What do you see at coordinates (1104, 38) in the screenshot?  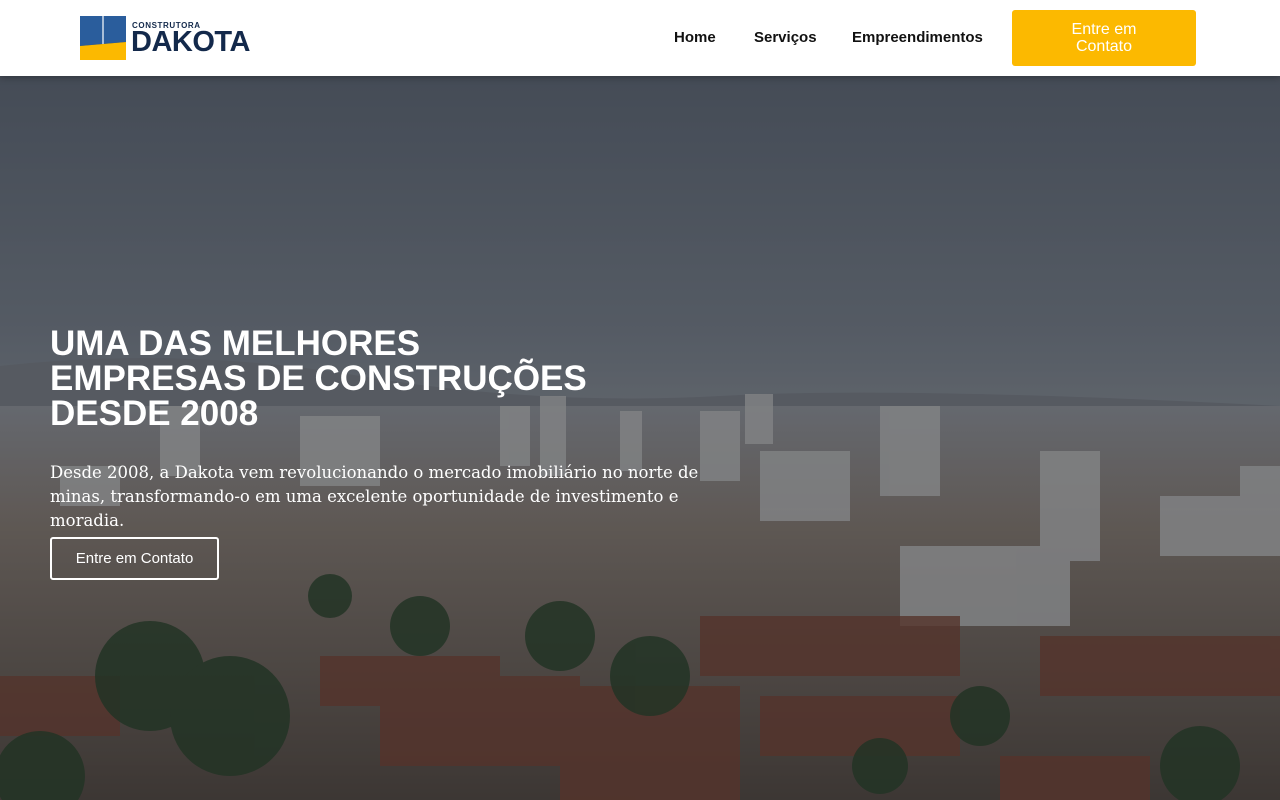 I see `header-contact-button: Entre em Contato` at bounding box center [1104, 38].